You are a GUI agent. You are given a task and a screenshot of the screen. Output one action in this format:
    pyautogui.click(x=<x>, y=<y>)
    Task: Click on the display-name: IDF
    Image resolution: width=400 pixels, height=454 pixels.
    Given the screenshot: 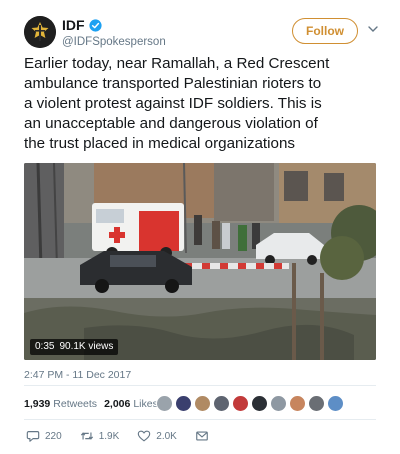 What is the action you would take?
    pyautogui.click(x=73, y=25)
    